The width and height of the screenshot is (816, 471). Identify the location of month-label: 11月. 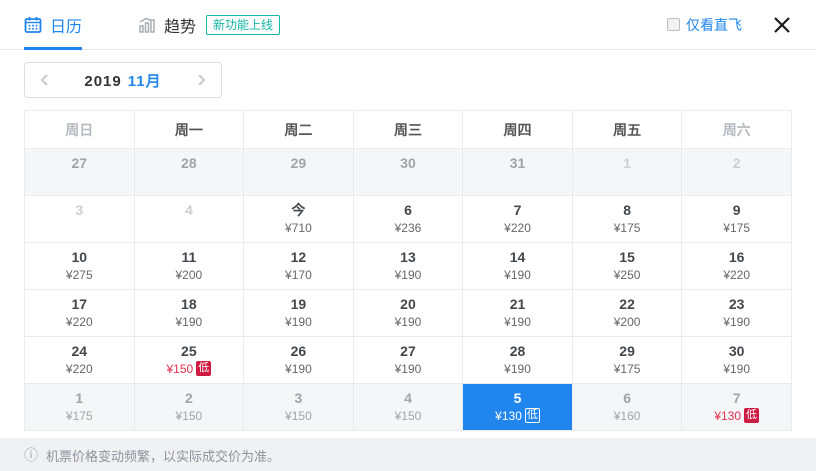
(144, 81).